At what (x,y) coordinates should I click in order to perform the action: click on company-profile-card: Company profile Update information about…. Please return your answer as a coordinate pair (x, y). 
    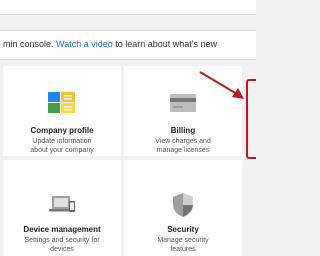
    Looking at the image, I should click on (62, 111).